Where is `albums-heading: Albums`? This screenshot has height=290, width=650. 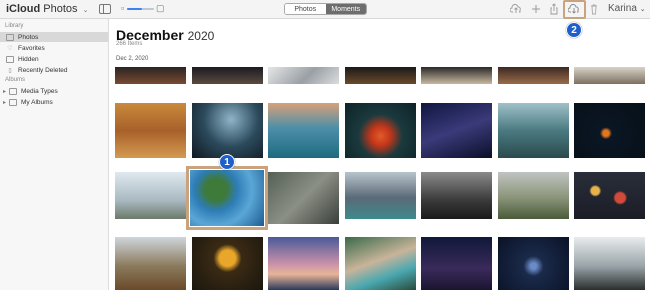
albums-heading: Albums is located at coordinates (15, 80).